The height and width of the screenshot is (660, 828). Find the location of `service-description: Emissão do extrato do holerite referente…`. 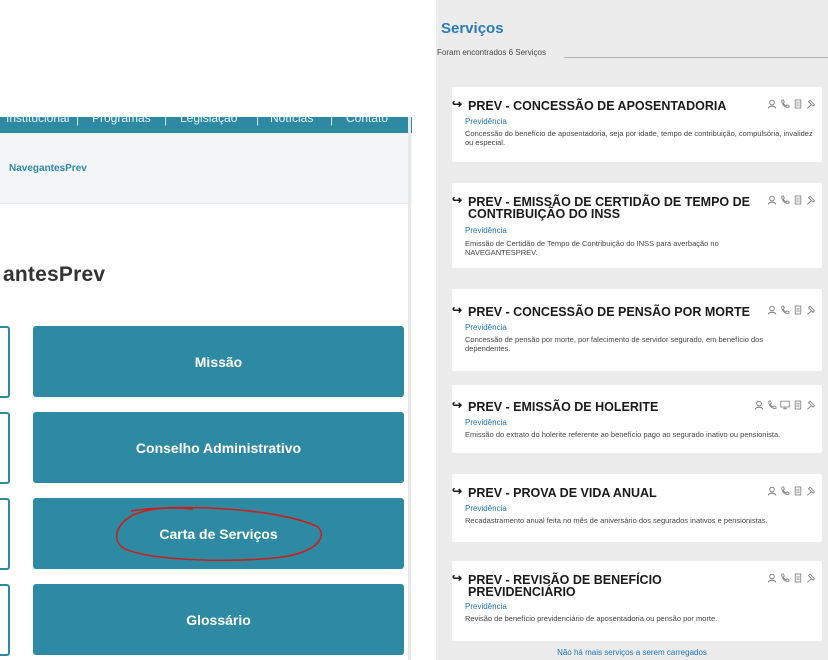

service-description: Emissão do extrato do holerite referente… is located at coordinates (623, 434).